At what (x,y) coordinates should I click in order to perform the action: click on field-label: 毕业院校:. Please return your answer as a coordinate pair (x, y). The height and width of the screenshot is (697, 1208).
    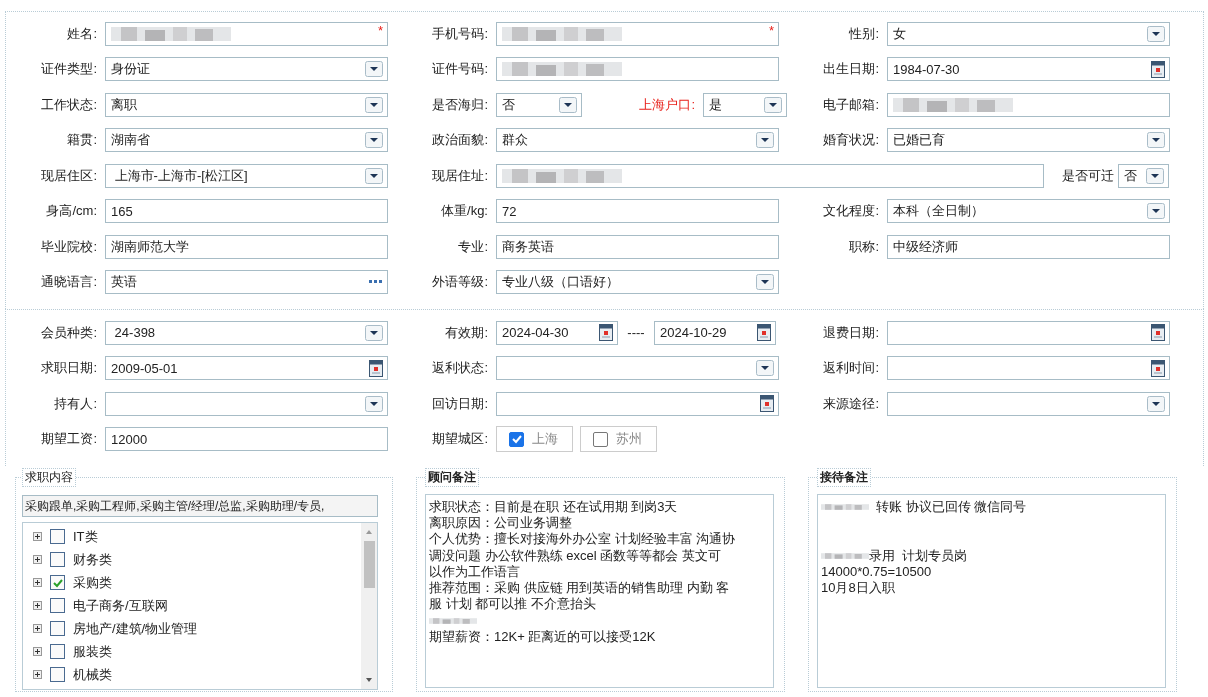
    Looking at the image, I should click on (69, 246).